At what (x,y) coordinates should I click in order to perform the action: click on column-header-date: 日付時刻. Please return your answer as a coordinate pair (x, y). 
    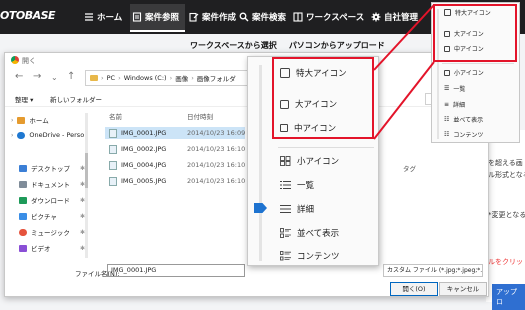
    Looking at the image, I should click on (200, 116).